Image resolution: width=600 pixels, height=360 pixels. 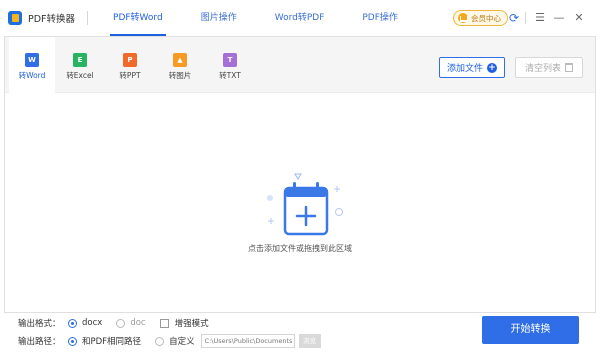 What do you see at coordinates (180, 75) in the screenshot?
I see `format-label: 转图片` at bounding box center [180, 75].